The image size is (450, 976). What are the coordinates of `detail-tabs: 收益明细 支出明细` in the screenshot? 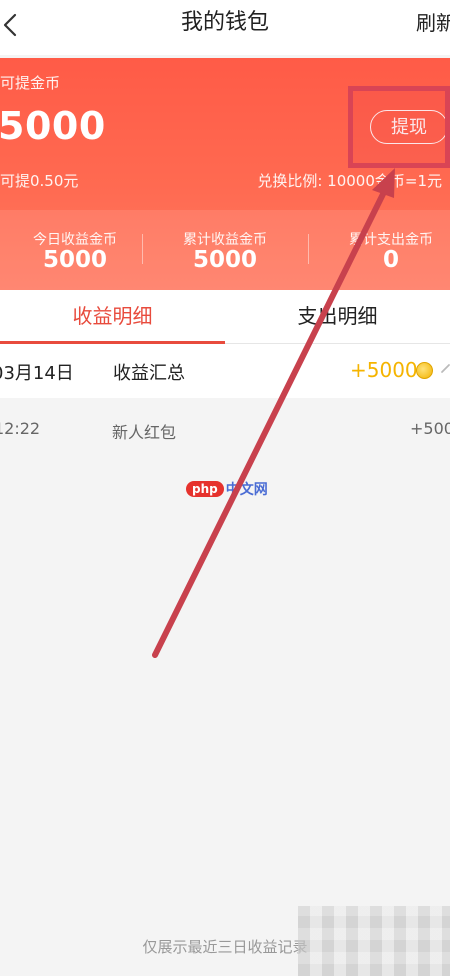 It's located at (225, 317).